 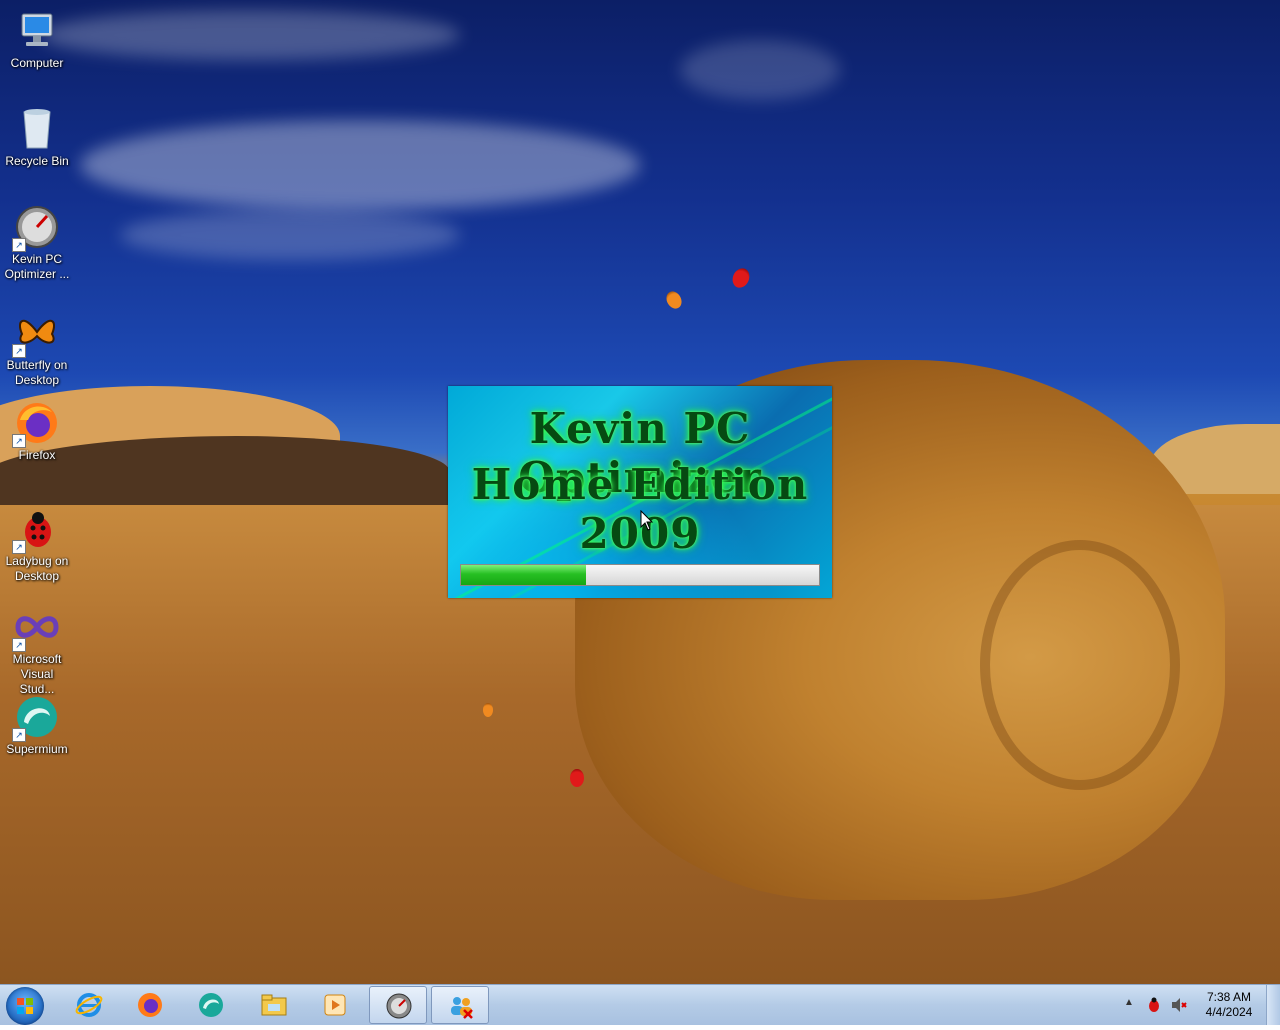 I want to click on speedometer-icon: ↗, so click(x=36, y=228).